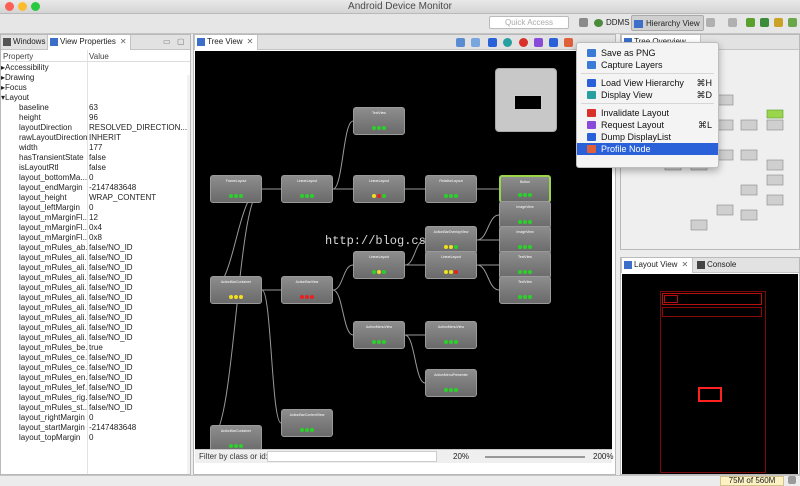 This screenshot has width=800, height=486. I want to click on property-row: layout_mRules_be... true, so click(95, 348).